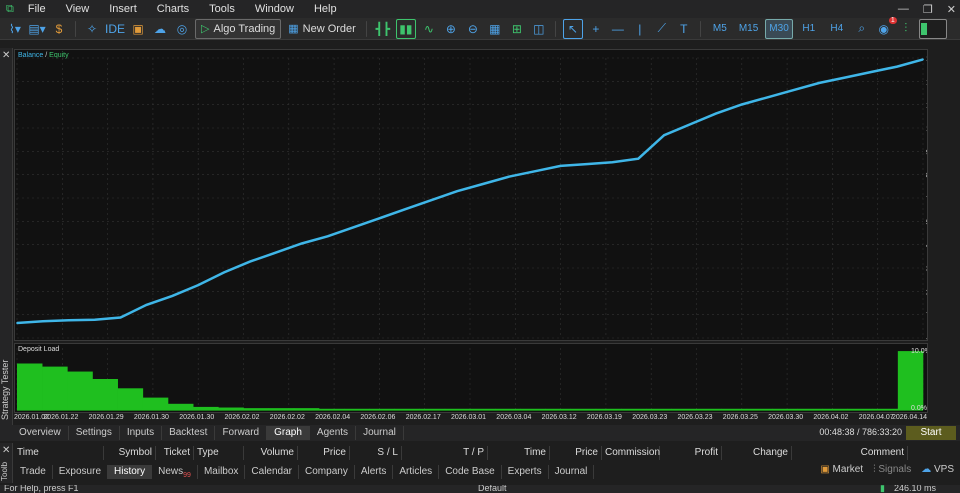  What do you see at coordinates (376, 453) in the screenshot?
I see `history-column-6: S / L` at bounding box center [376, 453].